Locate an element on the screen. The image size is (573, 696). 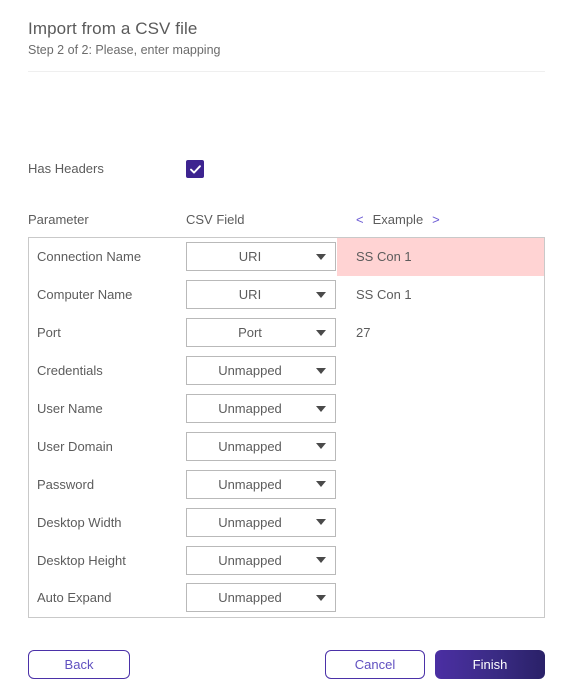
column-header-example: < Example > is located at coordinates (398, 219).